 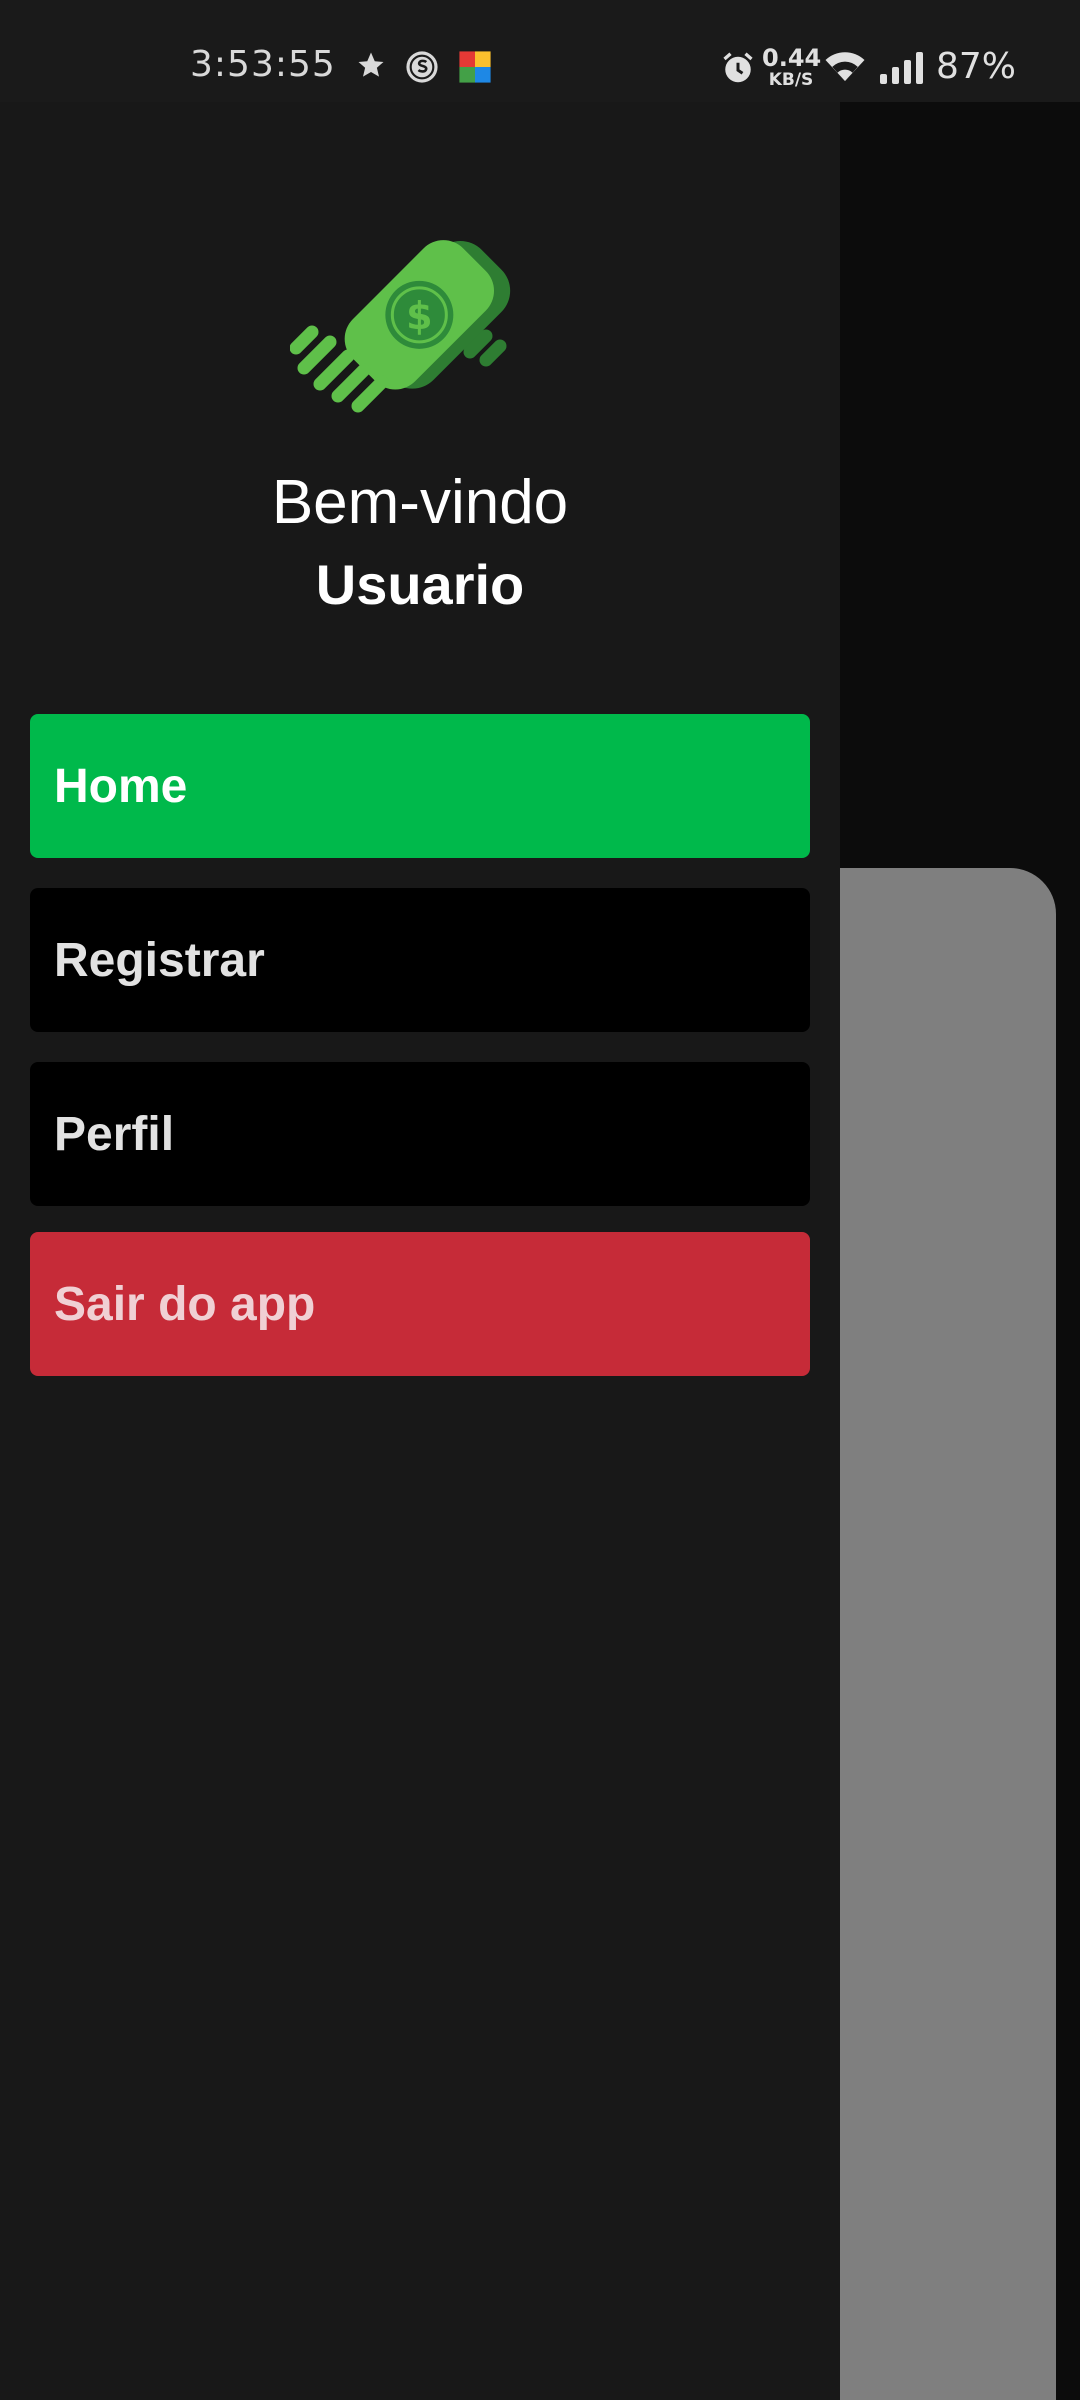 I want to click on menu-item-home: Home, so click(x=420, y=786).